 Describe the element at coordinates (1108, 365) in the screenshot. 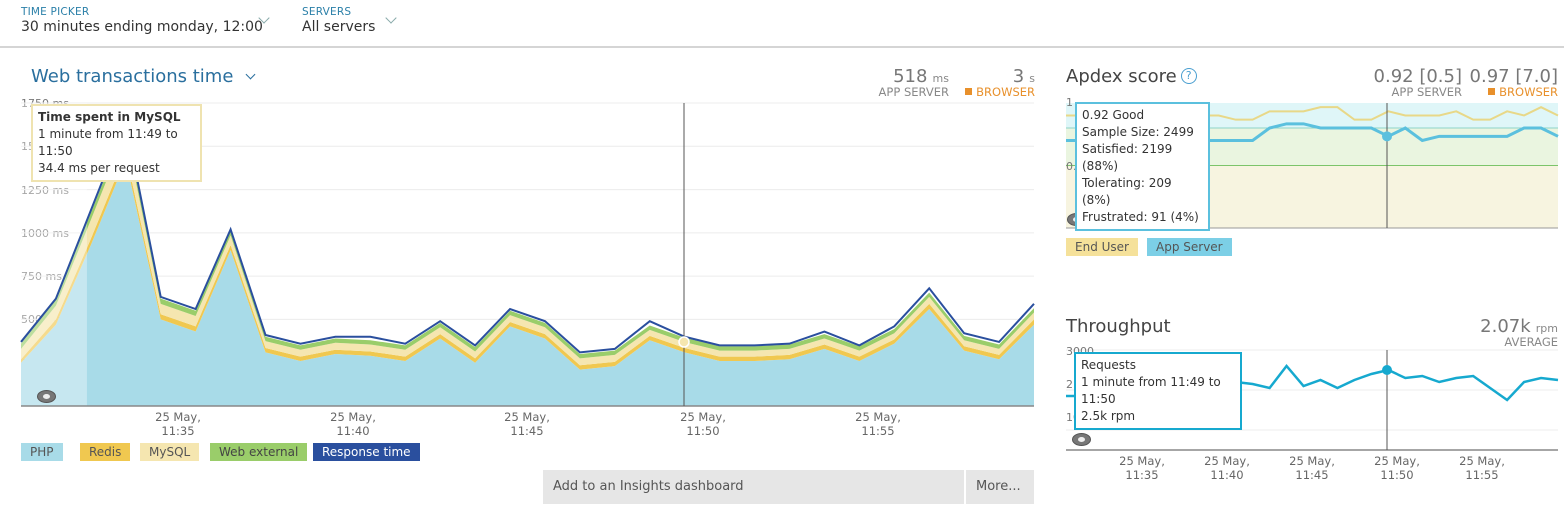

I see `tooltip-title: Requests` at that location.